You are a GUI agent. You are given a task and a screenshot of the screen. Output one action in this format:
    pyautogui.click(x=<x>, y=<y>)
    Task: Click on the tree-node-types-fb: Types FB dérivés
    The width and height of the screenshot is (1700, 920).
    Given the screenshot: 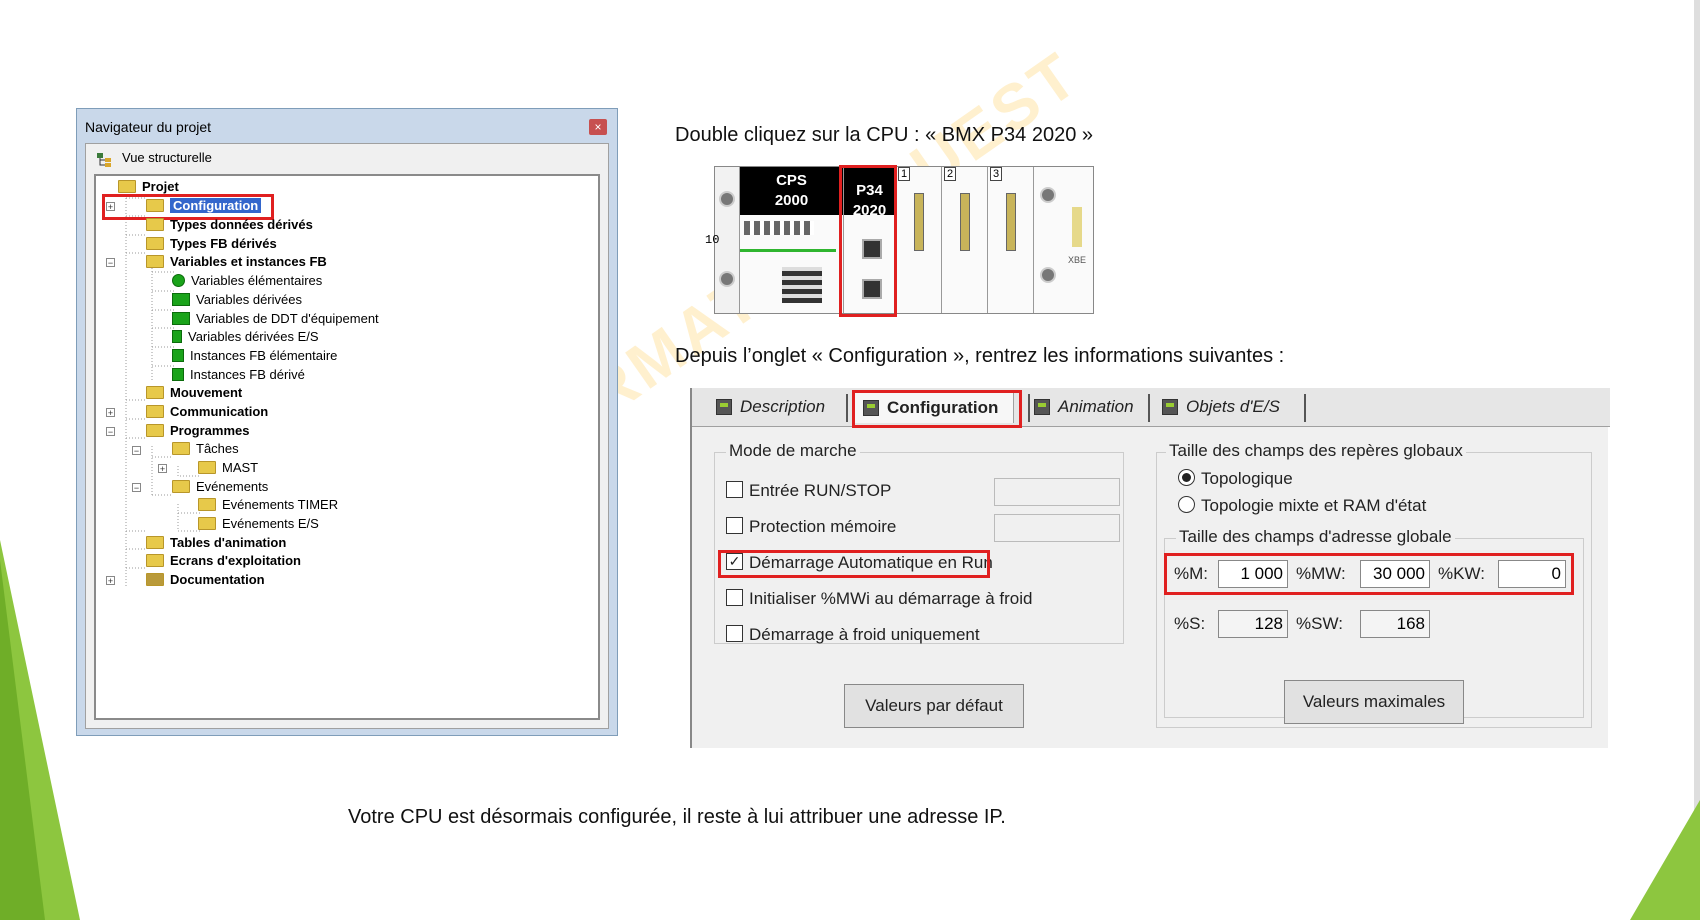 What is the action you would take?
    pyautogui.click(x=211, y=244)
    